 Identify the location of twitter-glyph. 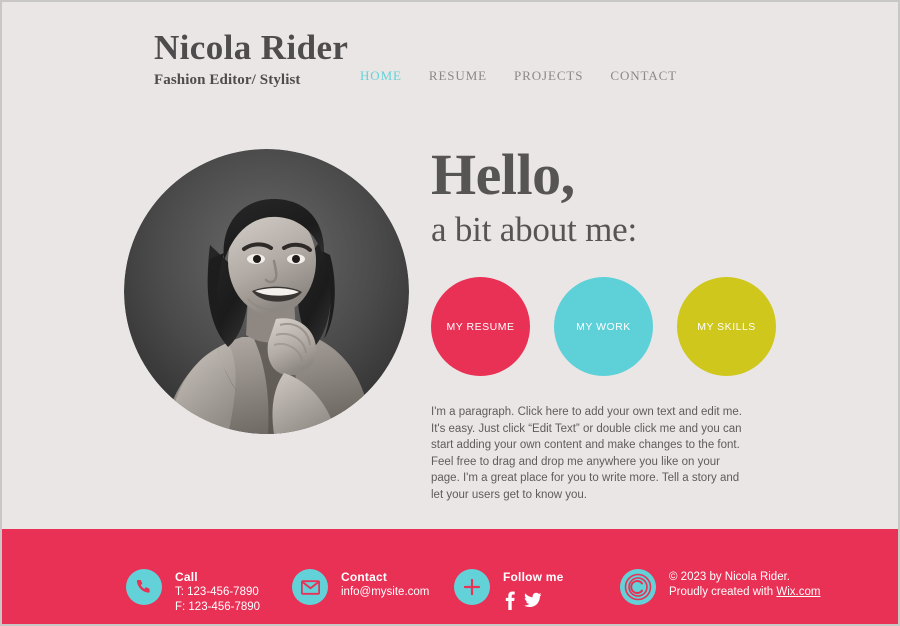
(533, 600).